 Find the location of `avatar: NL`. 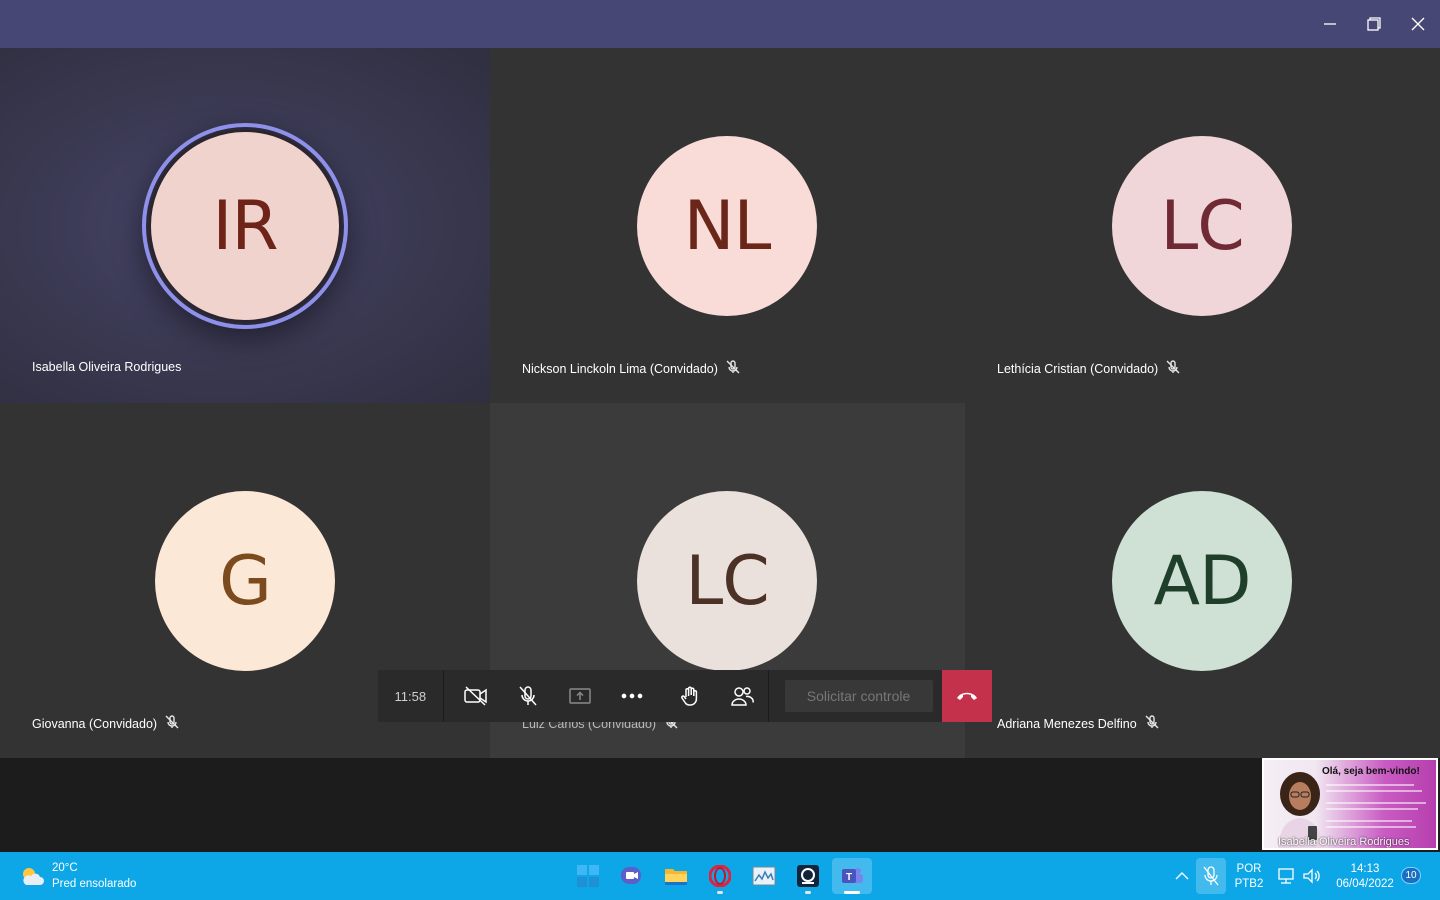

avatar: NL is located at coordinates (727, 226).